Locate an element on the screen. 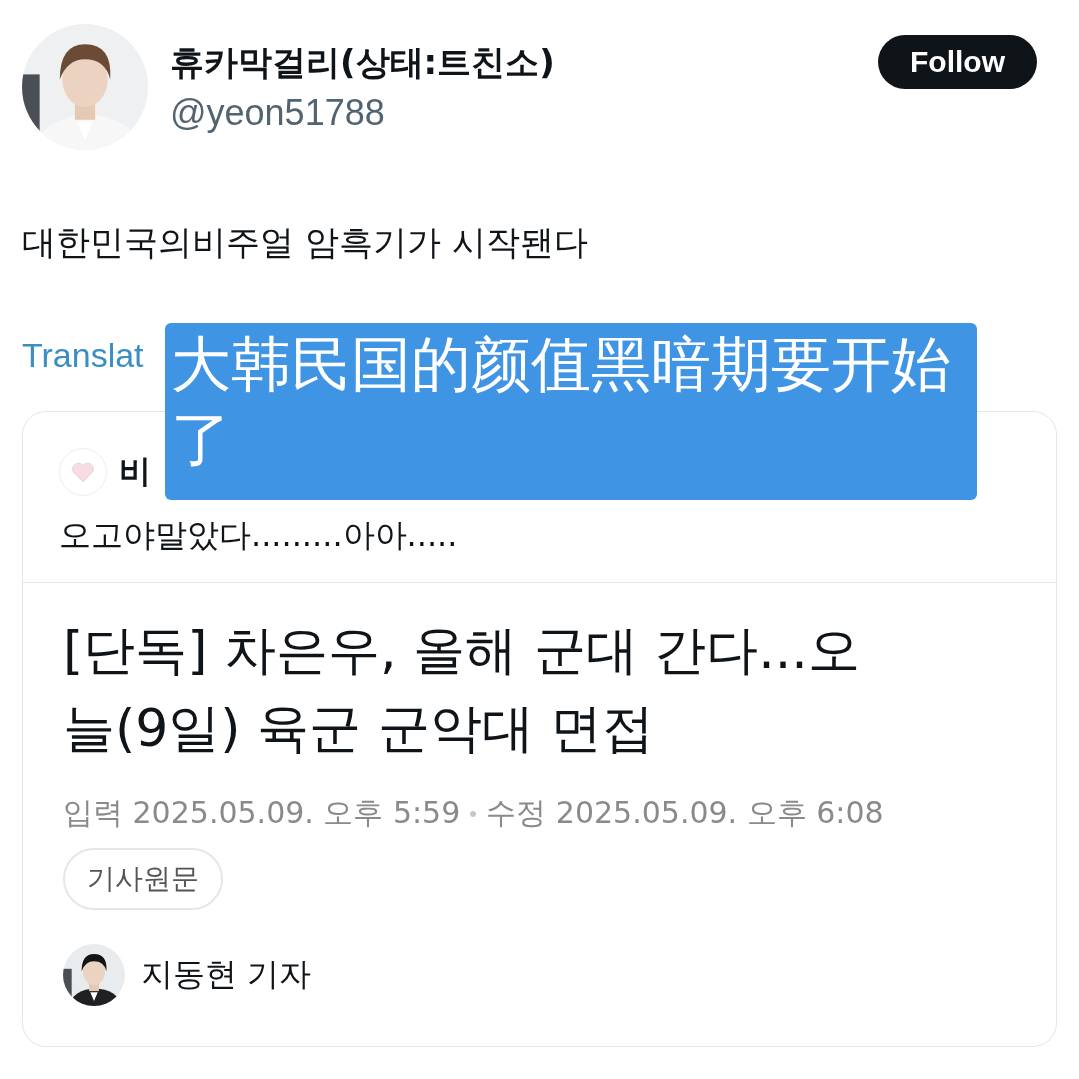  separator-dot-icon is located at coordinates (473, 813).